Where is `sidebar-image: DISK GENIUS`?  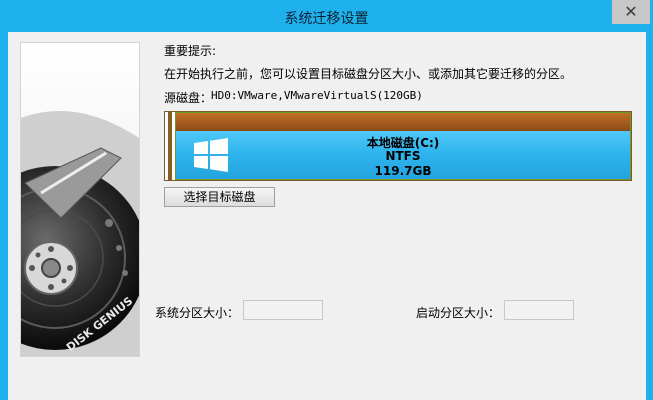
sidebar-image: DISK GENIUS is located at coordinates (80, 199).